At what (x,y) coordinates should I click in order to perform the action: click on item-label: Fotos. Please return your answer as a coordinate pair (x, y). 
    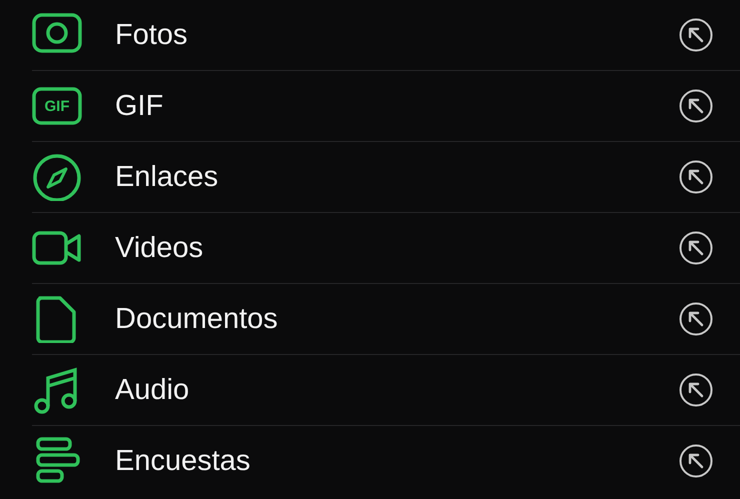
    Looking at the image, I should click on (152, 35).